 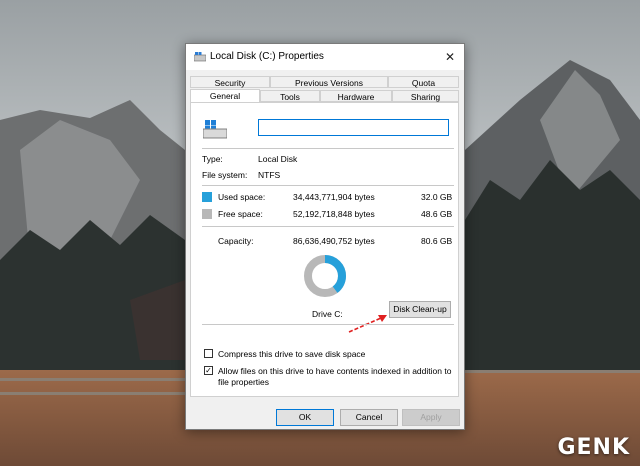 I want to click on drive-large-icon, so click(x=215, y=129).